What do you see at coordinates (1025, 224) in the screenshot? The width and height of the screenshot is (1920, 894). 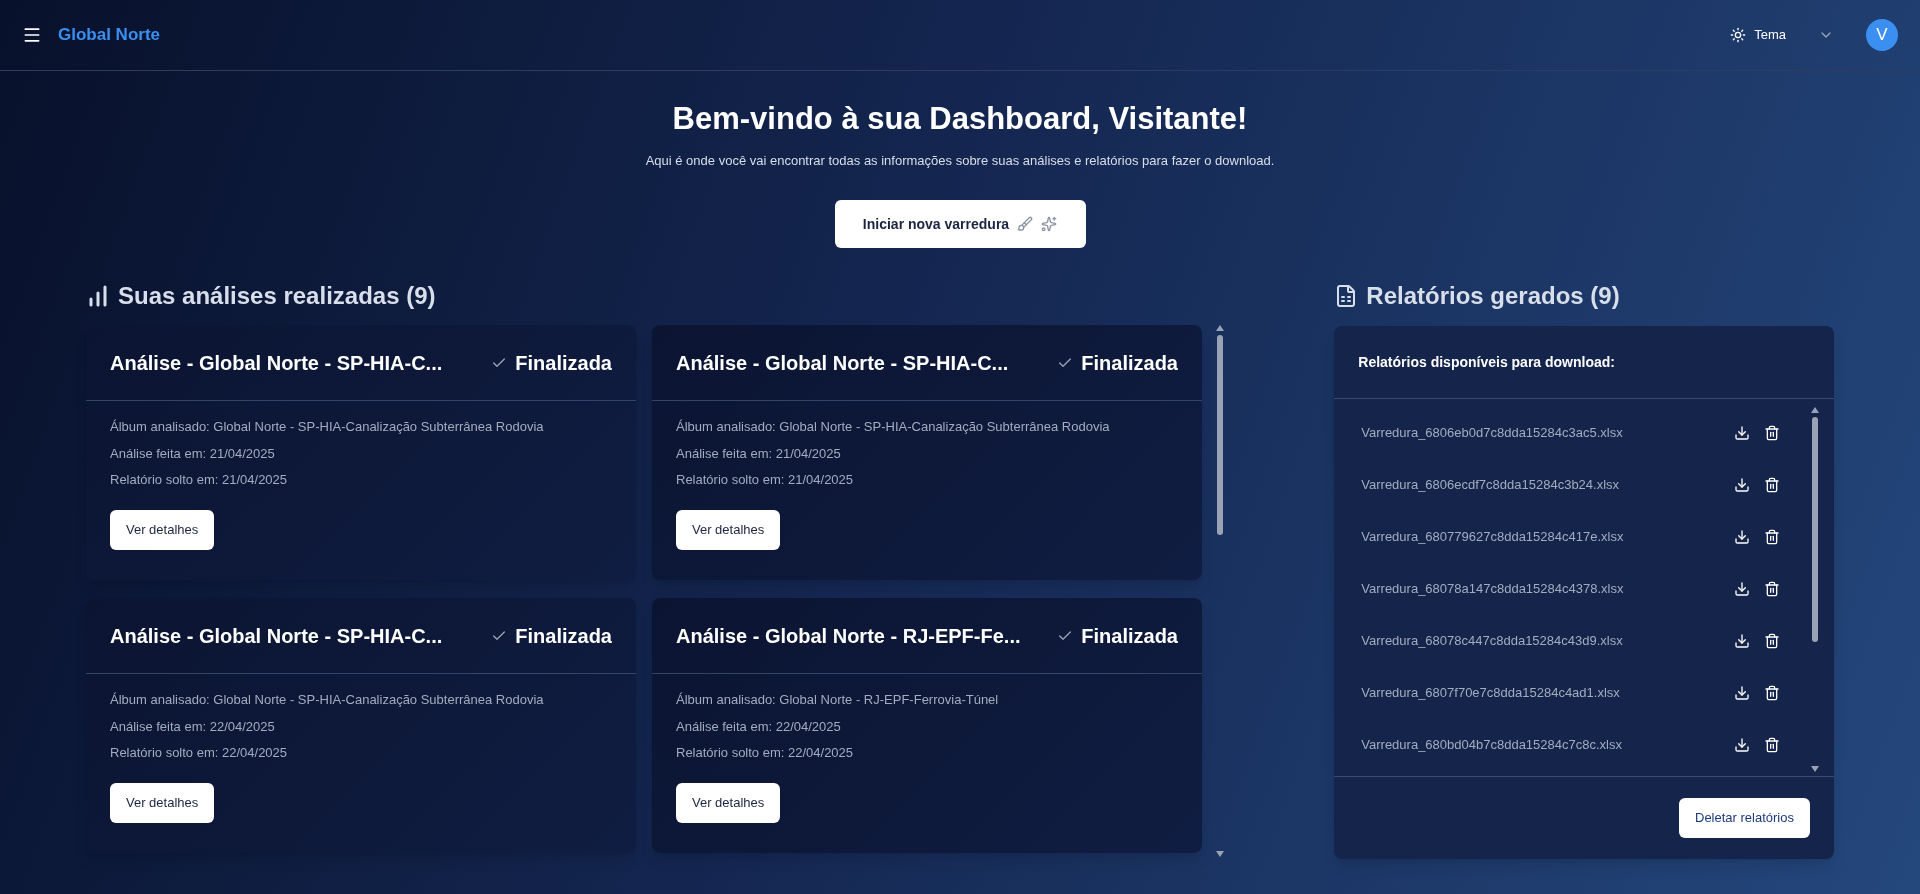 I see `brush-icon` at bounding box center [1025, 224].